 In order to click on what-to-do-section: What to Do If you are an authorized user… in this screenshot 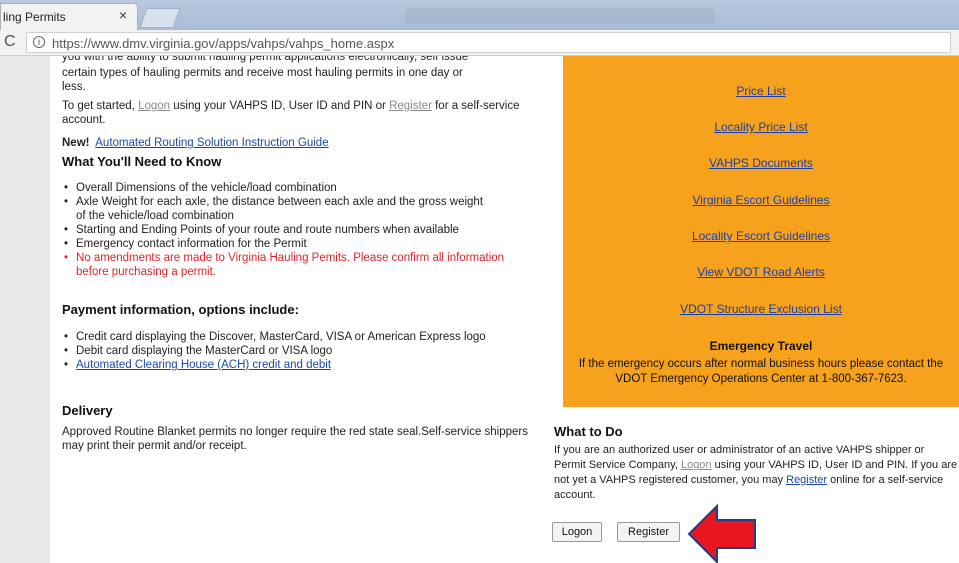, I will do `click(756, 463)`.